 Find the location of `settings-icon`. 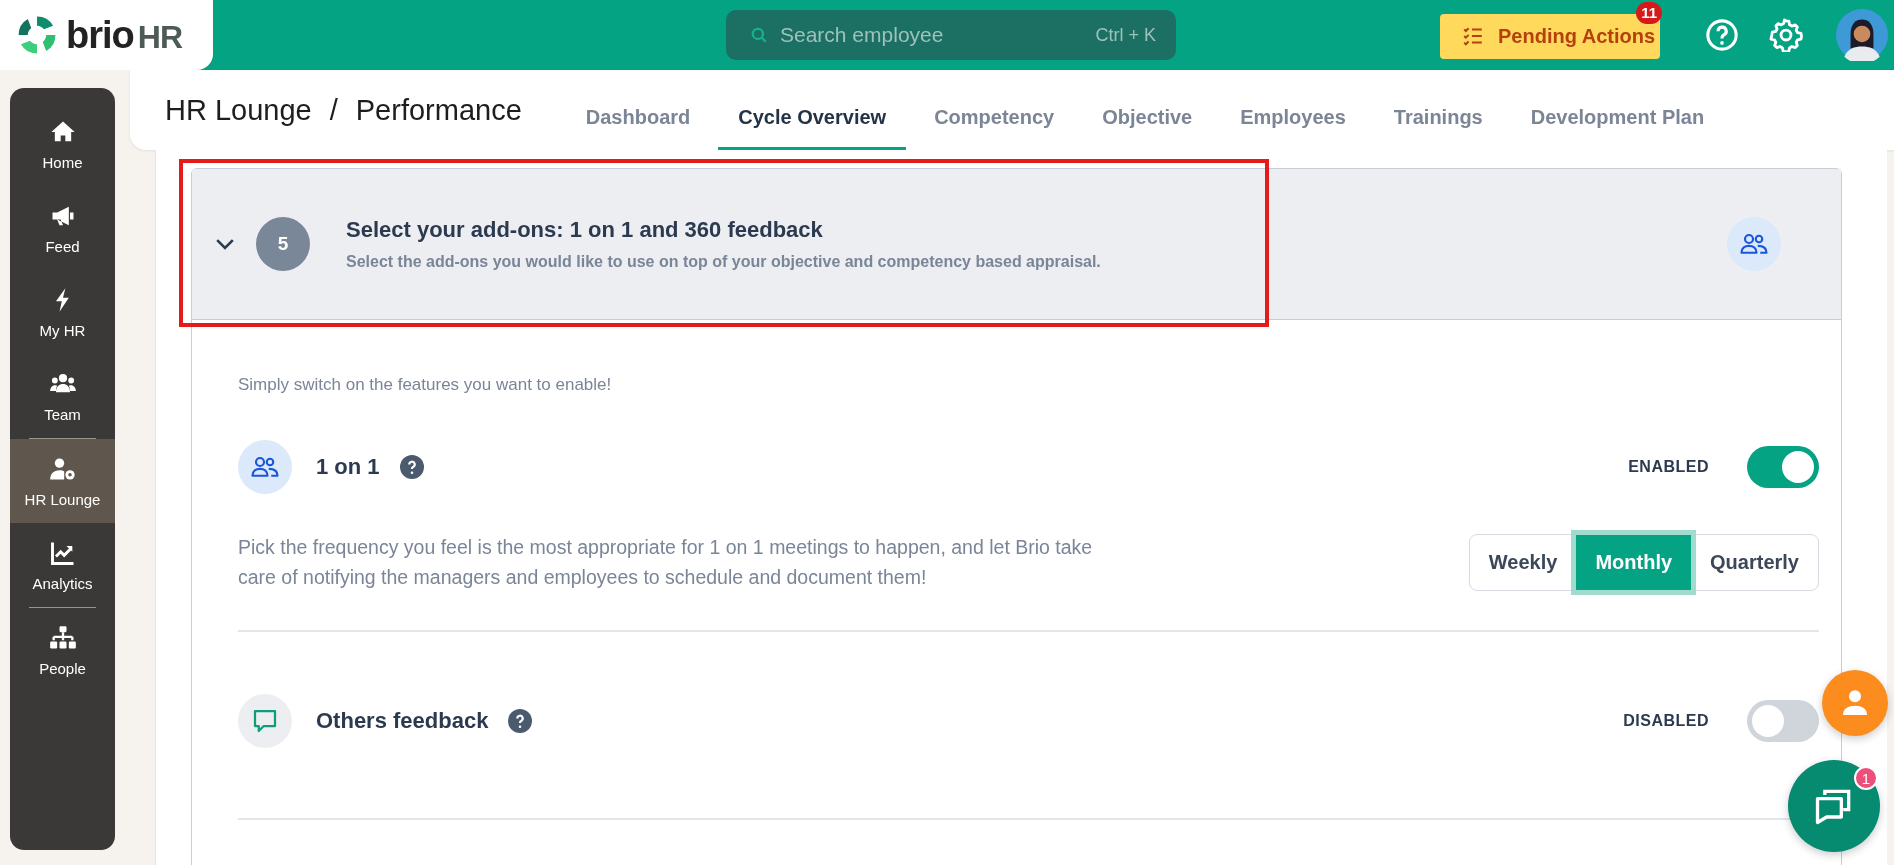

settings-icon is located at coordinates (1786, 35).